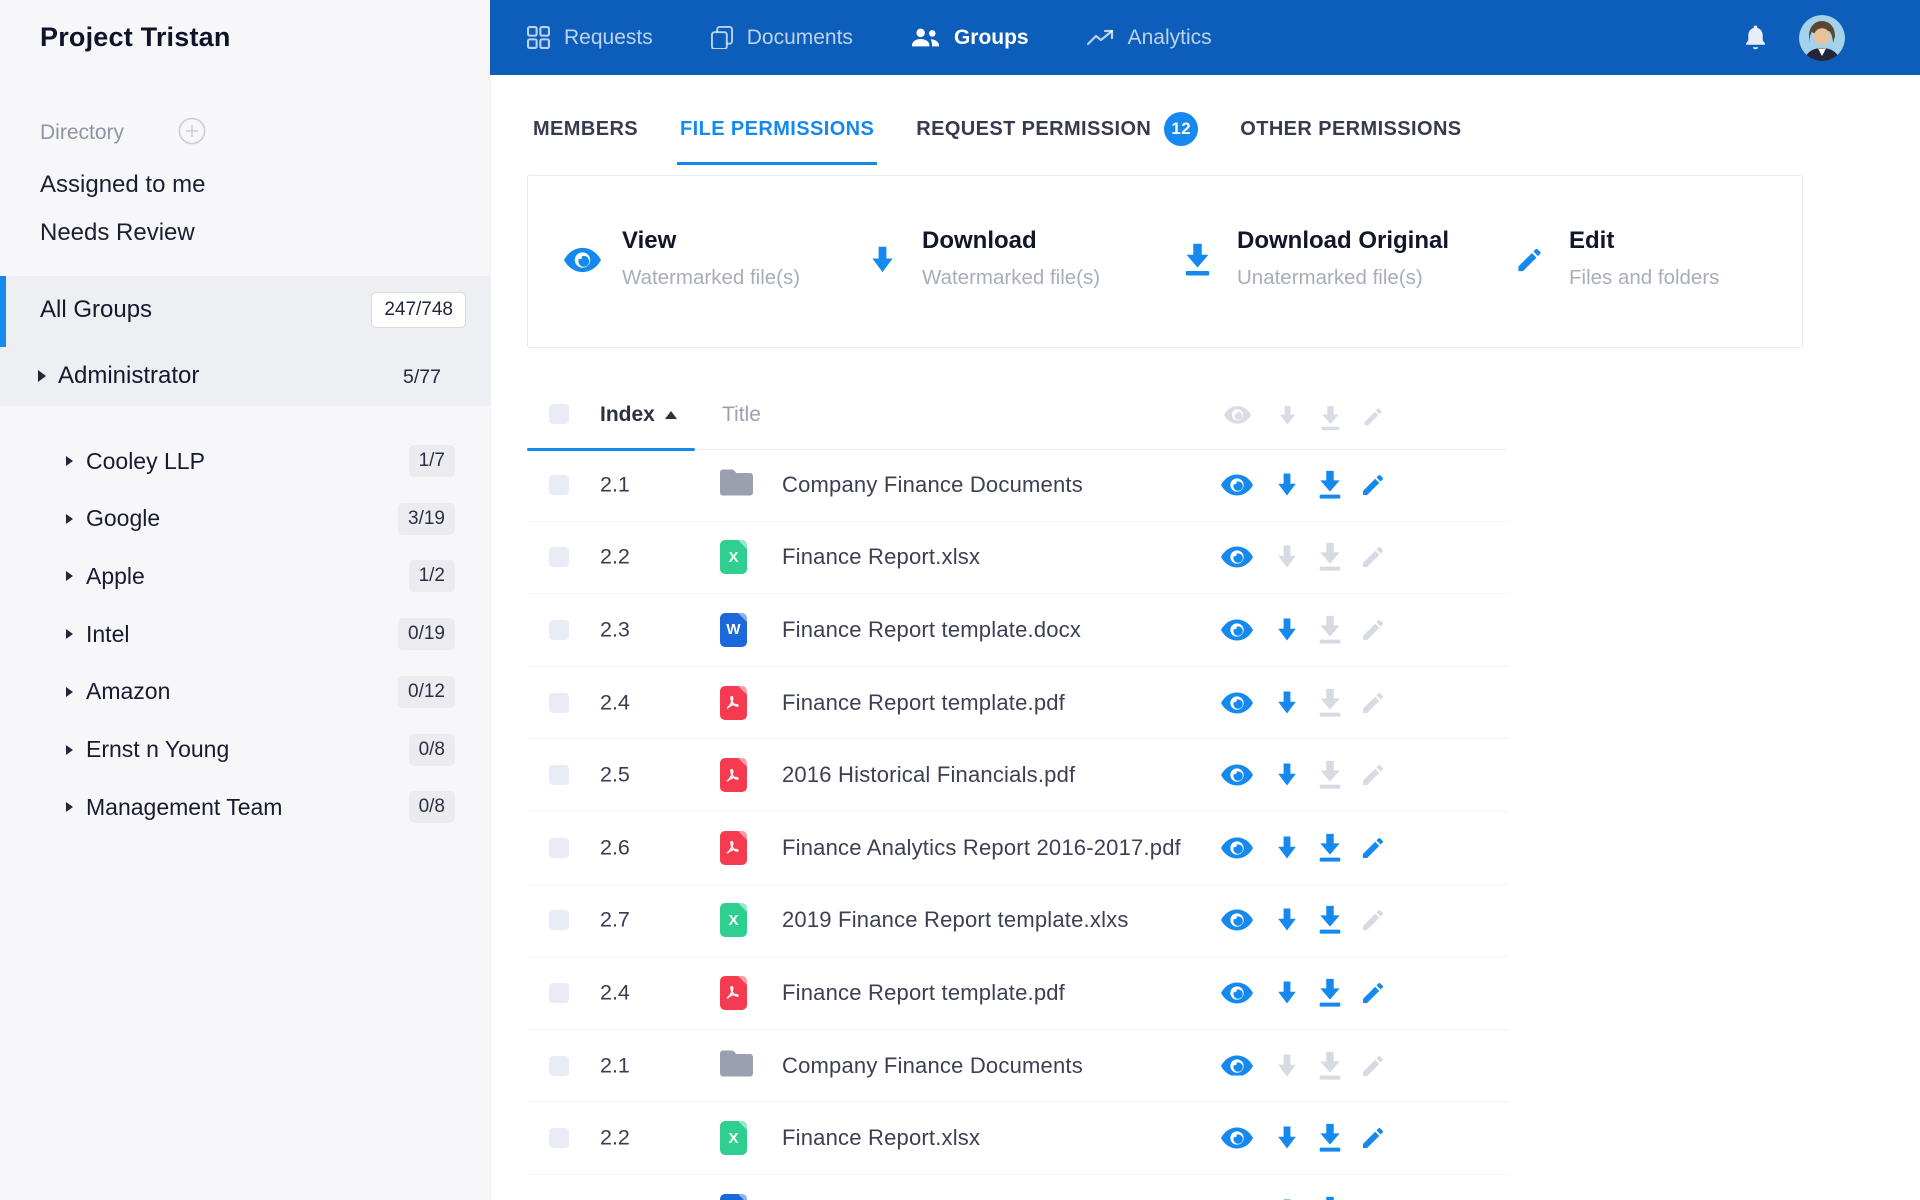 The width and height of the screenshot is (1920, 1200). I want to click on sidebar-item-apple: Apple 1/2, so click(245, 576).